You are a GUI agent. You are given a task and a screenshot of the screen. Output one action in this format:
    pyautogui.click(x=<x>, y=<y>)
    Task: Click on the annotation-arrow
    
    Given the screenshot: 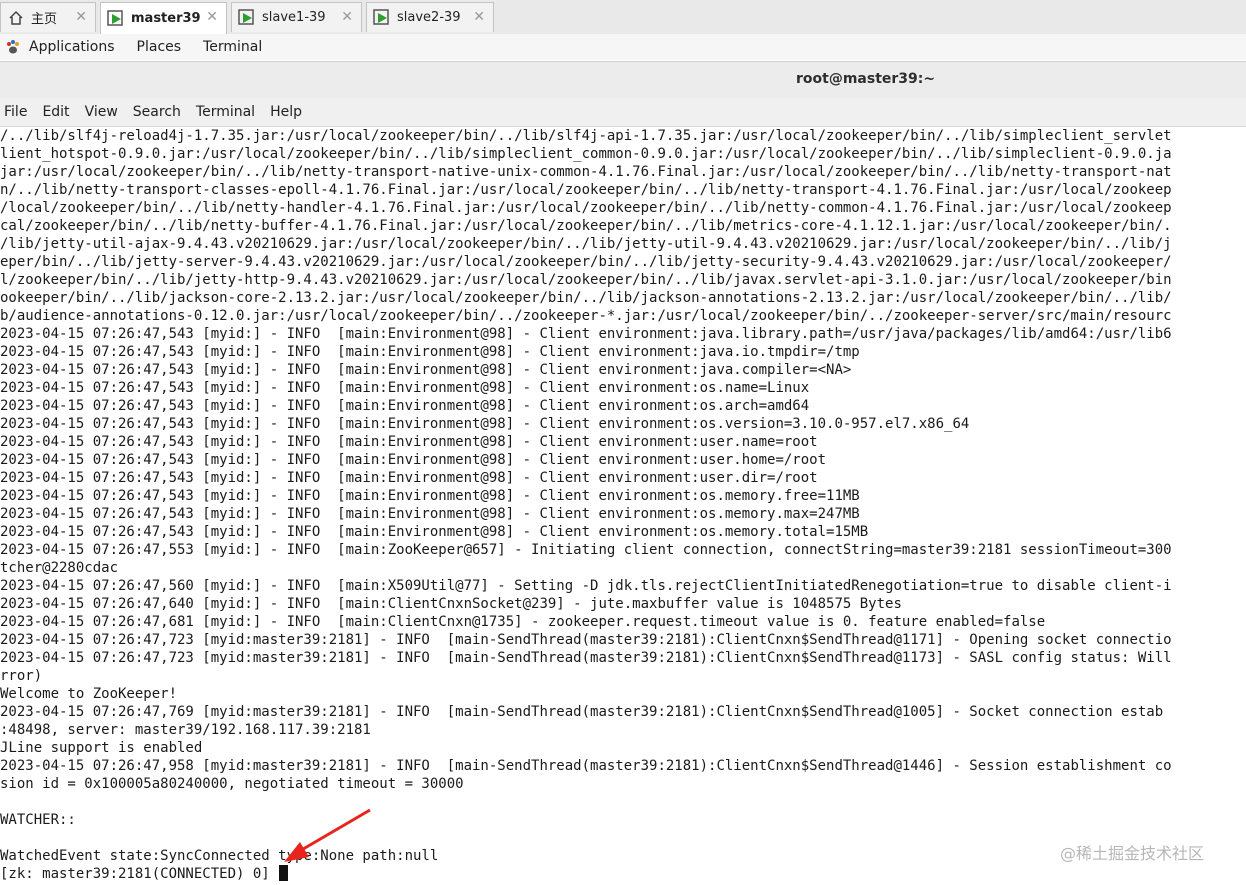 What is the action you would take?
    pyautogui.click(x=327, y=835)
    